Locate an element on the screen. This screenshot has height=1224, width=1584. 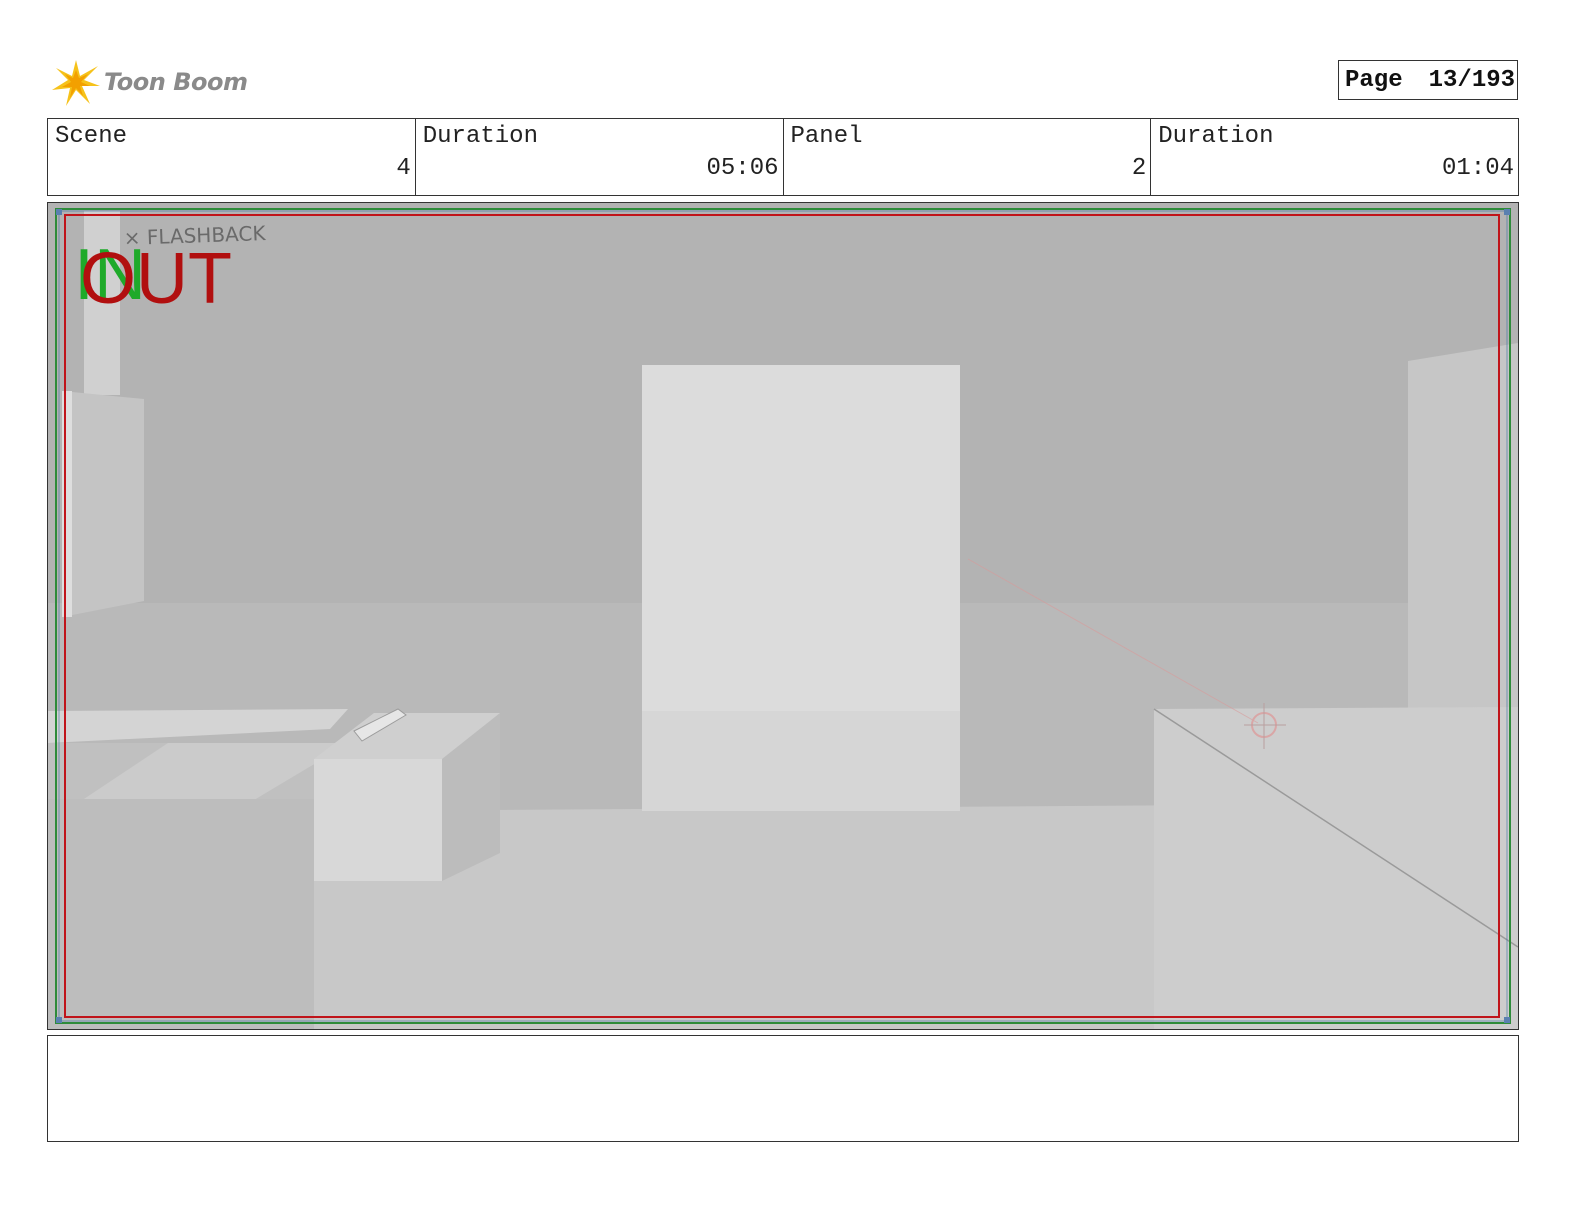
out-marker: OUT is located at coordinates (156, 279).